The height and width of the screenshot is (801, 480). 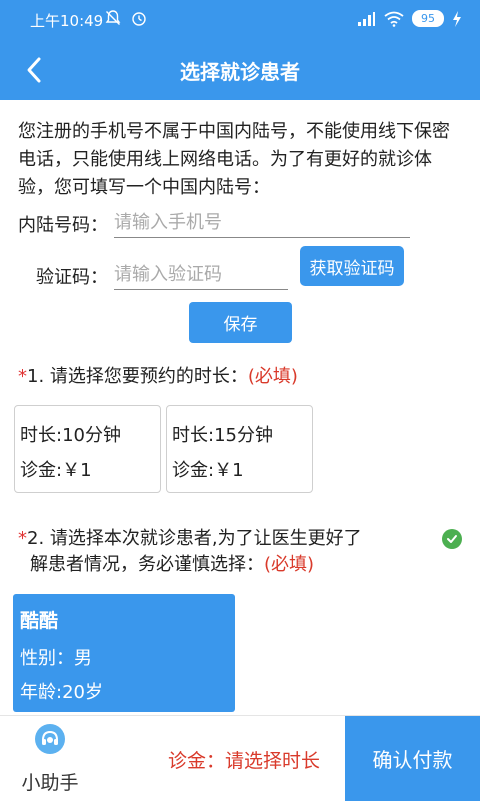 What do you see at coordinates (244, 761) in the screenshot?
I see `fee-status: 诊金：请选择时长` at bounding box center [244, 761].